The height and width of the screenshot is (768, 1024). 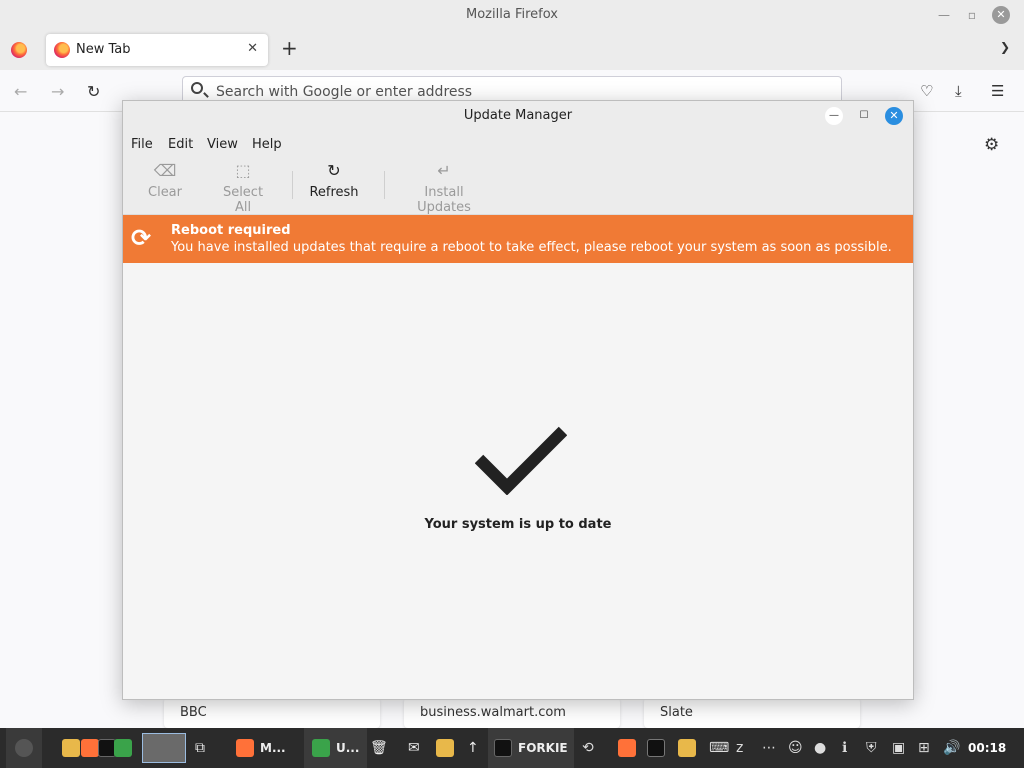 I want to click on reload-icon: ↻, so click(x=93, y=91).